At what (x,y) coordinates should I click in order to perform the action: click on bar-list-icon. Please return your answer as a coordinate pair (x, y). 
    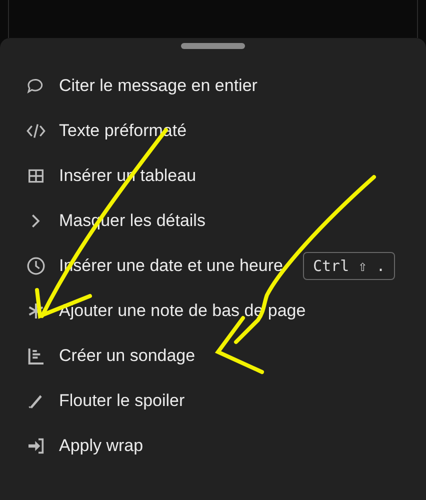
    Looking at the image, I should click on (36, 356).